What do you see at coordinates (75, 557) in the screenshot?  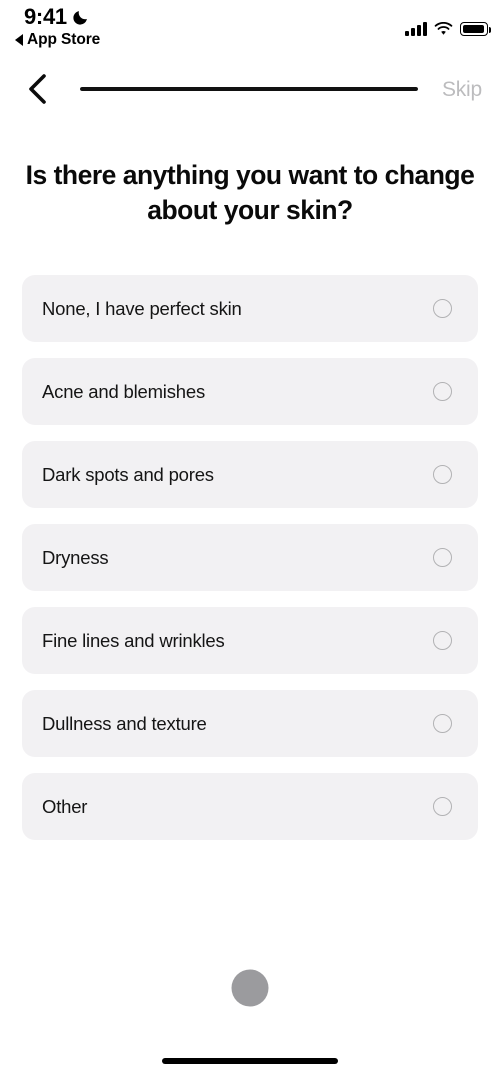 I see `option-label: Dryness` at bounding box center [75, 557].